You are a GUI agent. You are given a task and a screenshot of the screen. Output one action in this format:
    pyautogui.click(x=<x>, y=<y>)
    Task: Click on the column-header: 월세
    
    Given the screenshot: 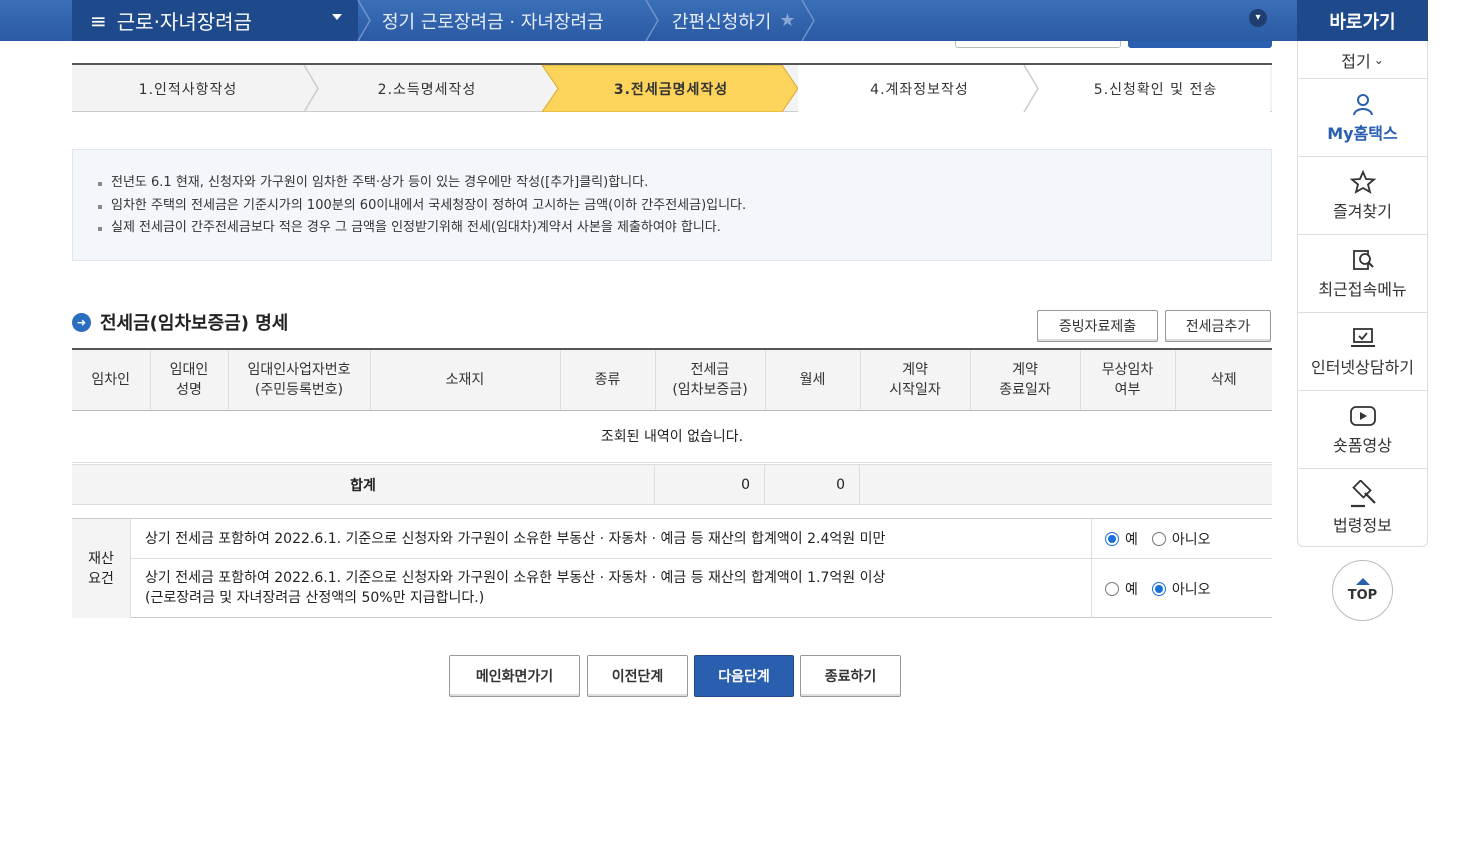 What is the action you would take?
    pyautogui.click(x=813, y=379)
    